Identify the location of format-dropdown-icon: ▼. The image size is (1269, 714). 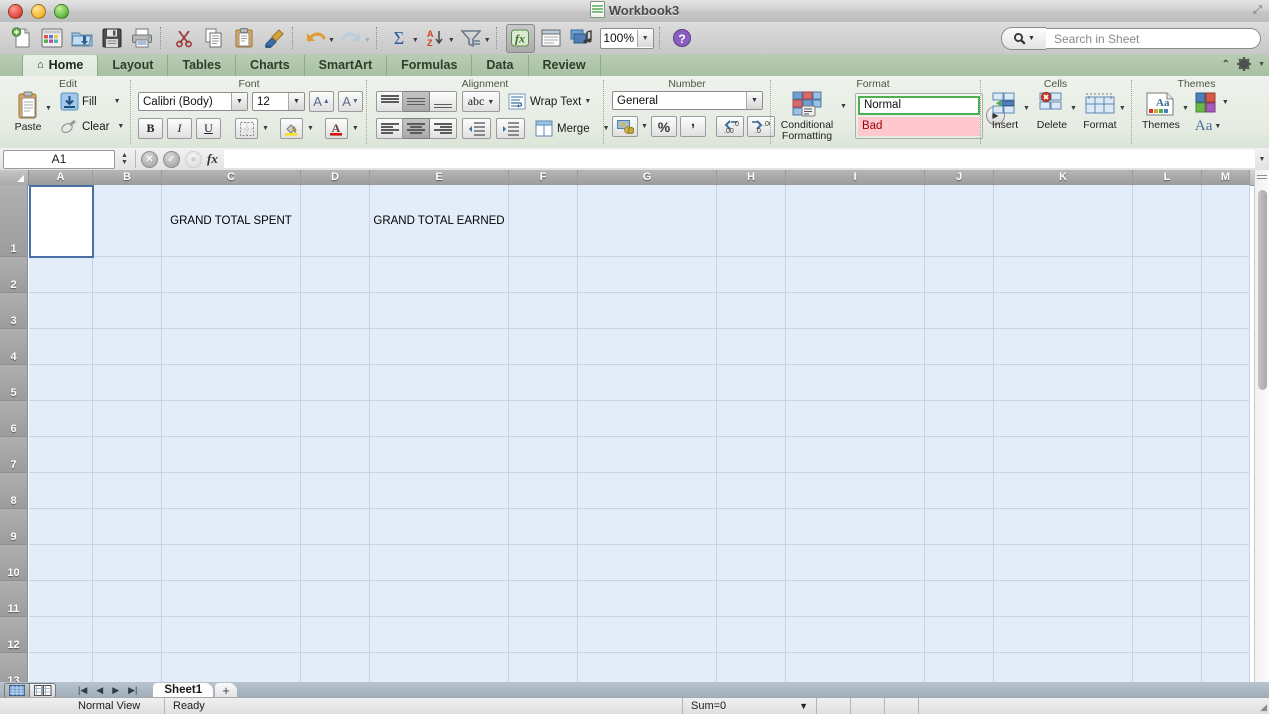
(1122, 108).